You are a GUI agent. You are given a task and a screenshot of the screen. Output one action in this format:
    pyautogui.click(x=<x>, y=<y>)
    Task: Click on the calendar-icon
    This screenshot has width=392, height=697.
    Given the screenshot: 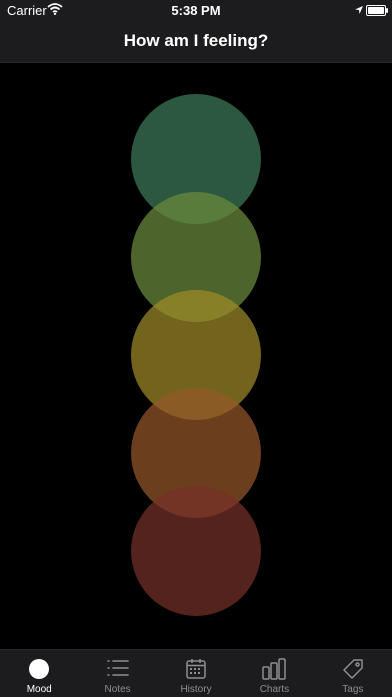 What is the action you would take?
    pyautogui.click(x=196, y=671)
    